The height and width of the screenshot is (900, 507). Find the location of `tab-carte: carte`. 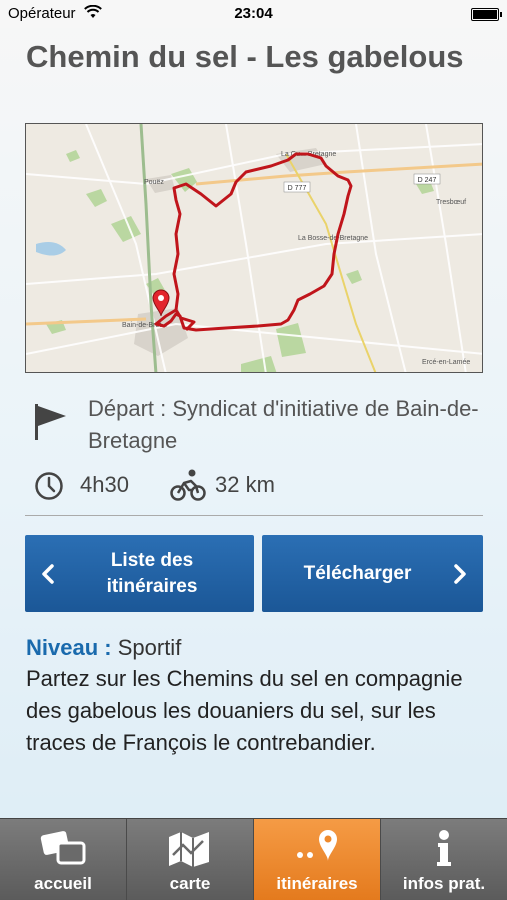

tab-carte: carte is located at coordinates (190, 859).